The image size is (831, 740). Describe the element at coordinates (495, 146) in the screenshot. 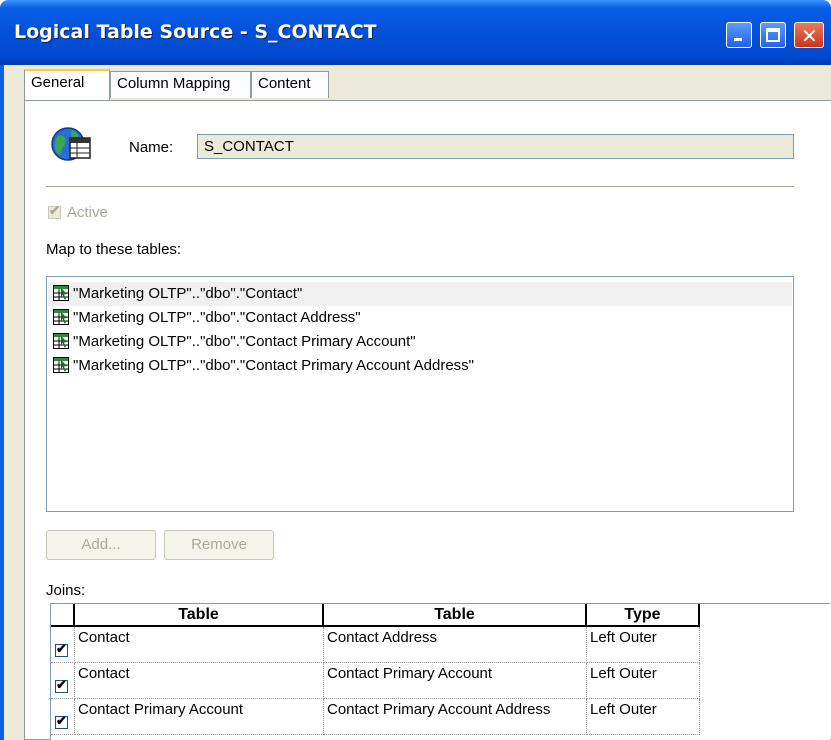

I see `name-field: S_CONTACT` at that location.